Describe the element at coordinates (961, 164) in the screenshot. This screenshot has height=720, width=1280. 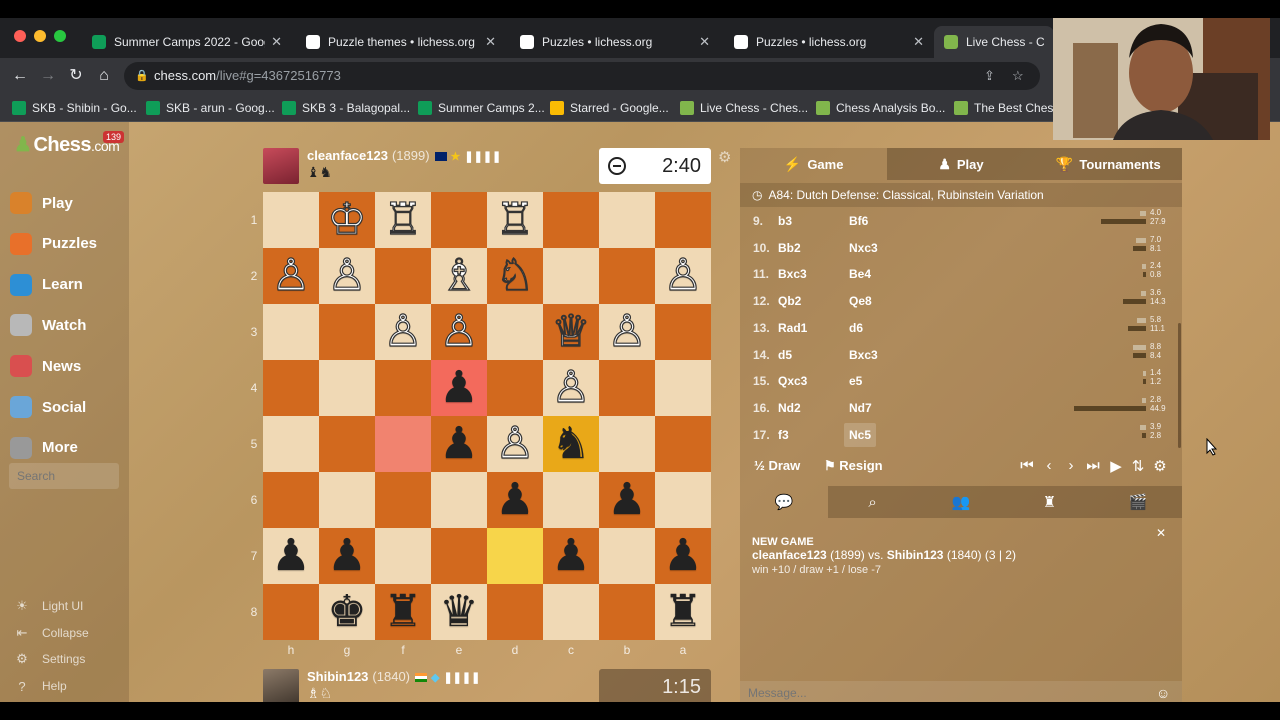
I see `tab-play: ♟ Play` at that location.